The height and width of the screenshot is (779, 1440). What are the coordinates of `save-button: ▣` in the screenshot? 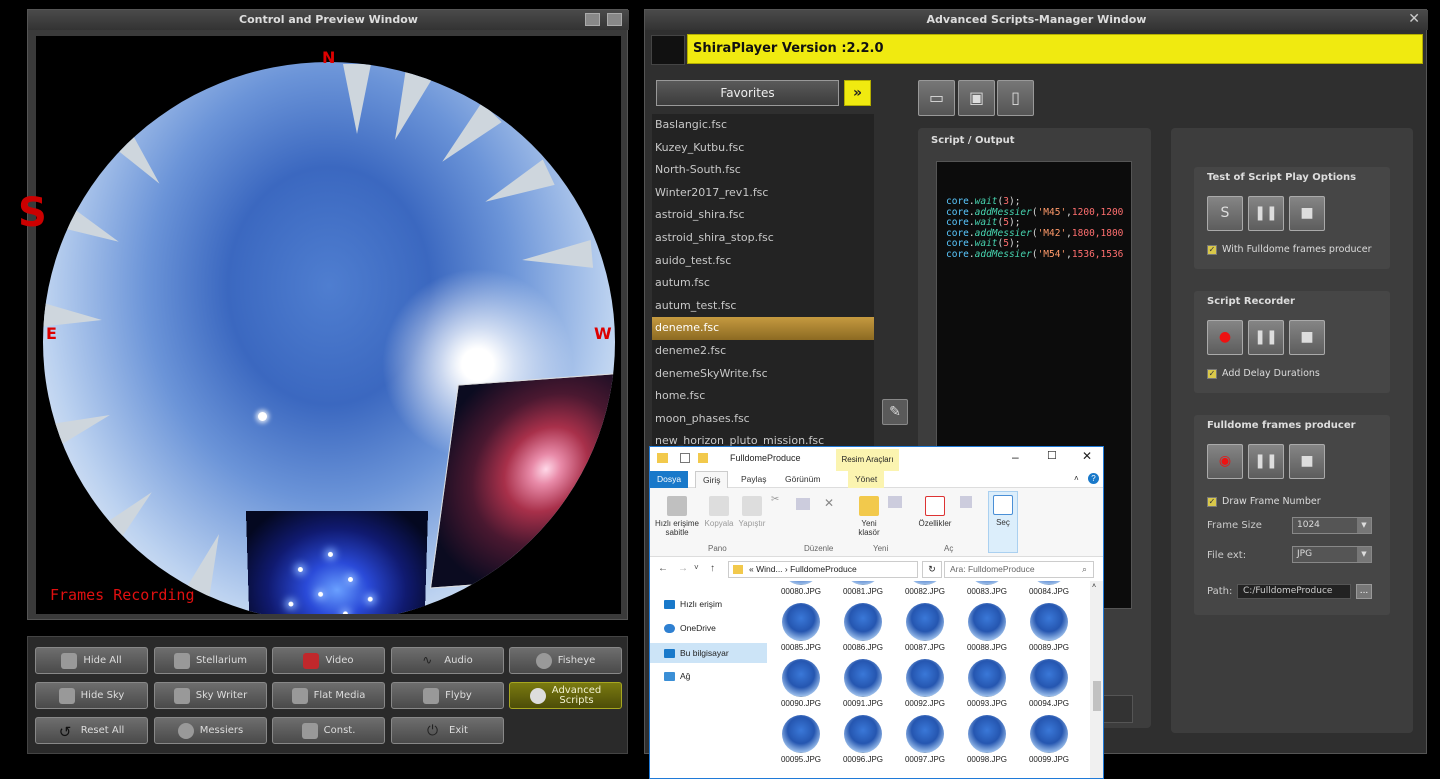 It's located at (976, 98).